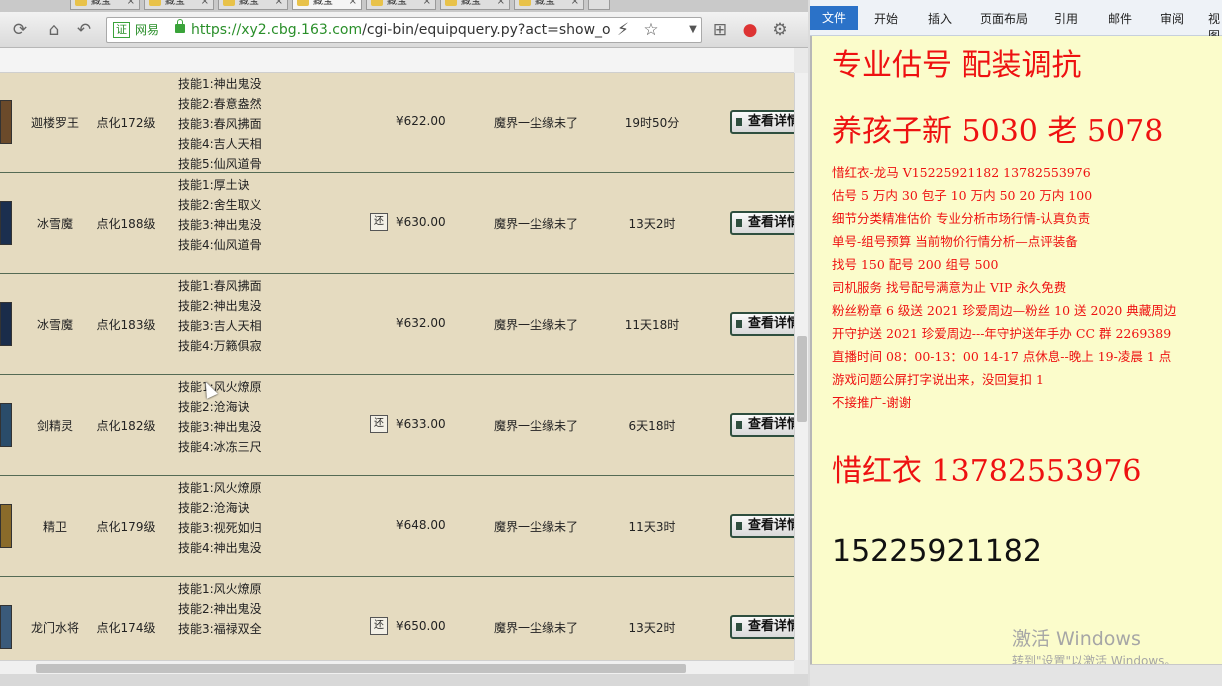 This screenshot has height=686, width=1222. I want to click on skill-item: 技能2:神出鬼没, so click(220, 306).